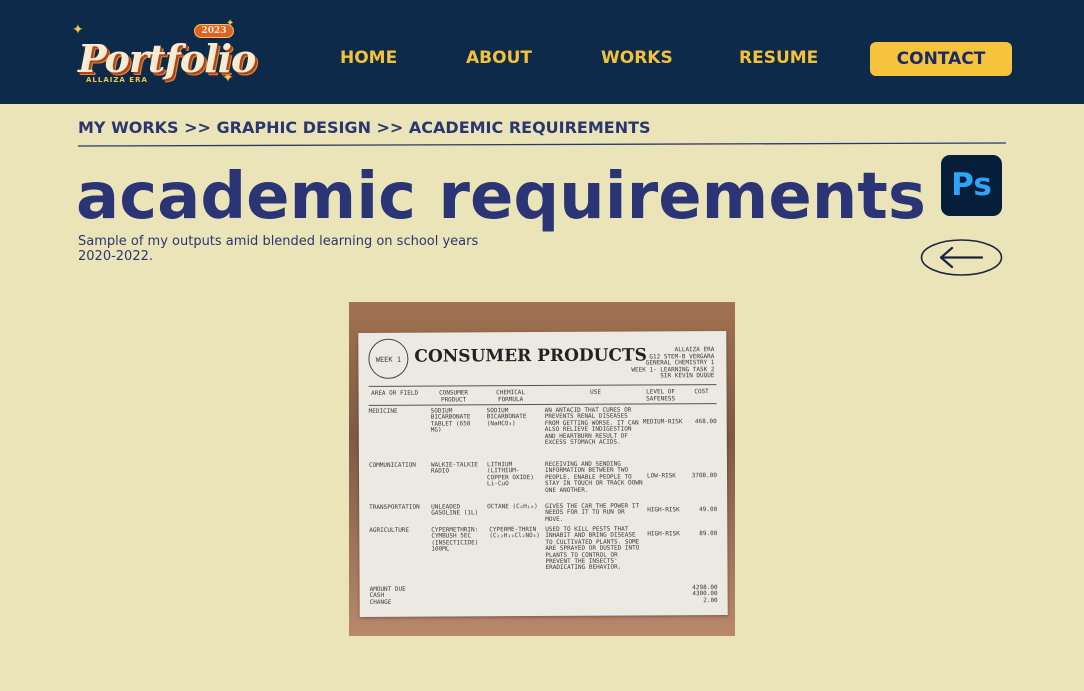  Describe the element at coordinates (499, 58) in the screenshot. I see `nav-about: ABOUT` at that location.